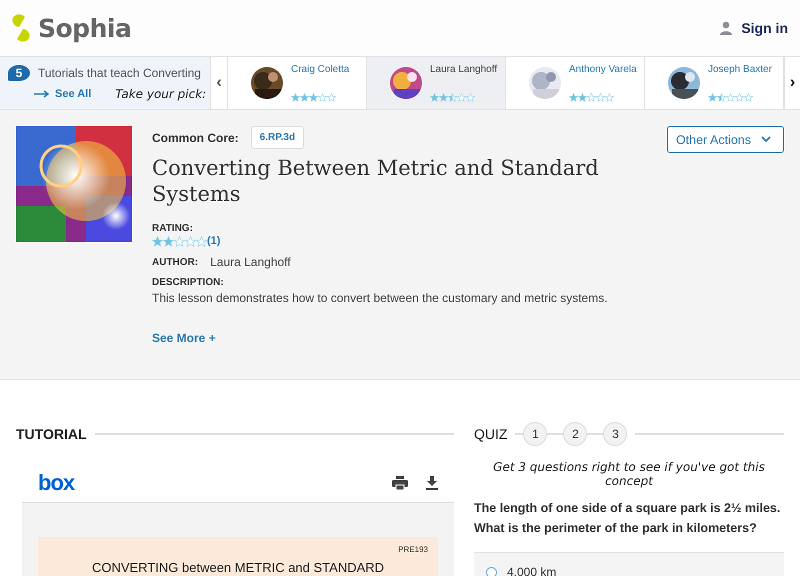 Image resolution: width=800 pixels, height=576 pixels. What do you see at coordinates (413, 549) in the screenshot?
I see `document-code: PRE193` at bounding box center [413, 549].